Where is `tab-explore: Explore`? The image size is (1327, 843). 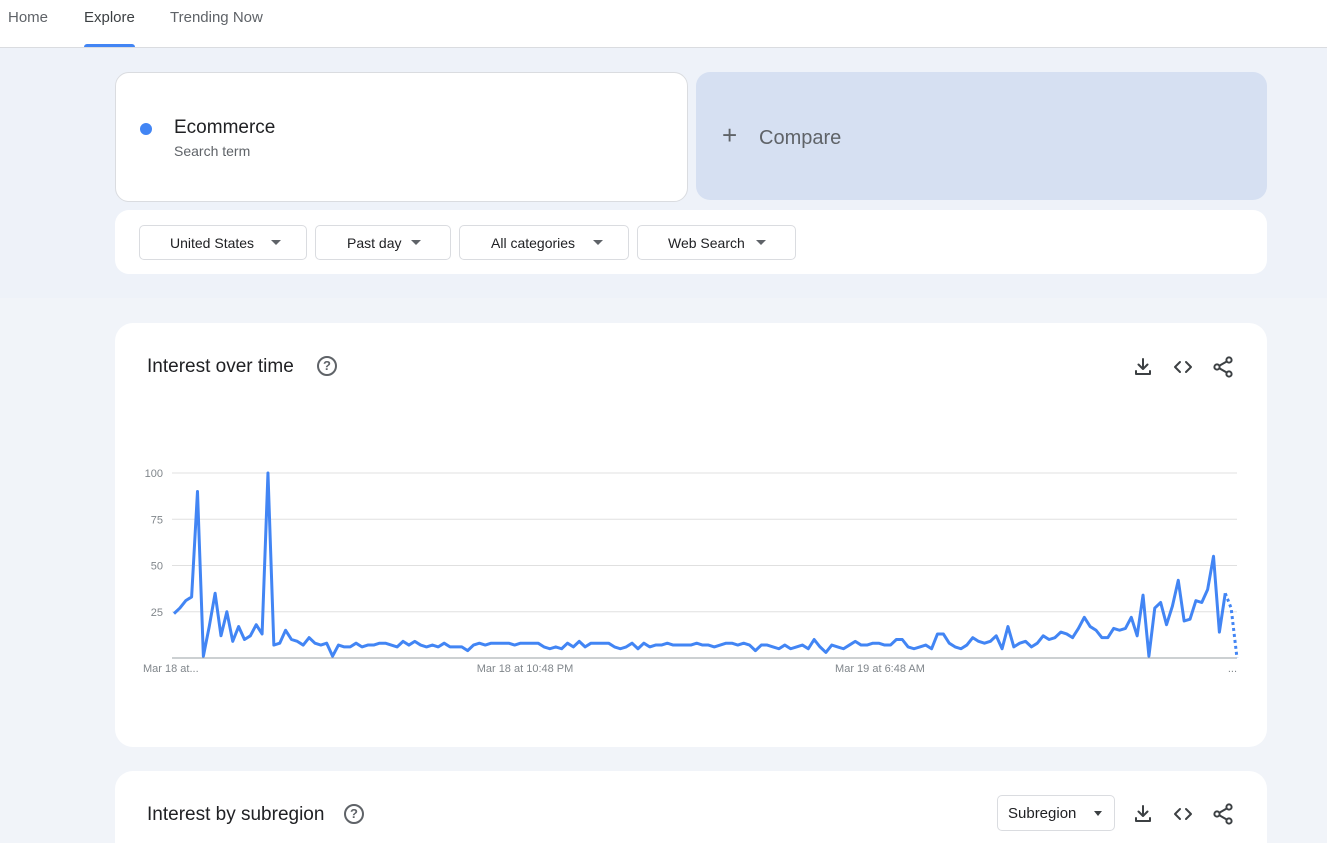 tab-explore: Explore is located at coordinates (109, 23).